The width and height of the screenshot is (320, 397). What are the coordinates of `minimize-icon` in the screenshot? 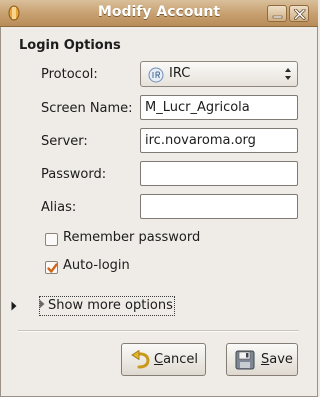 It's located at (277, 17).